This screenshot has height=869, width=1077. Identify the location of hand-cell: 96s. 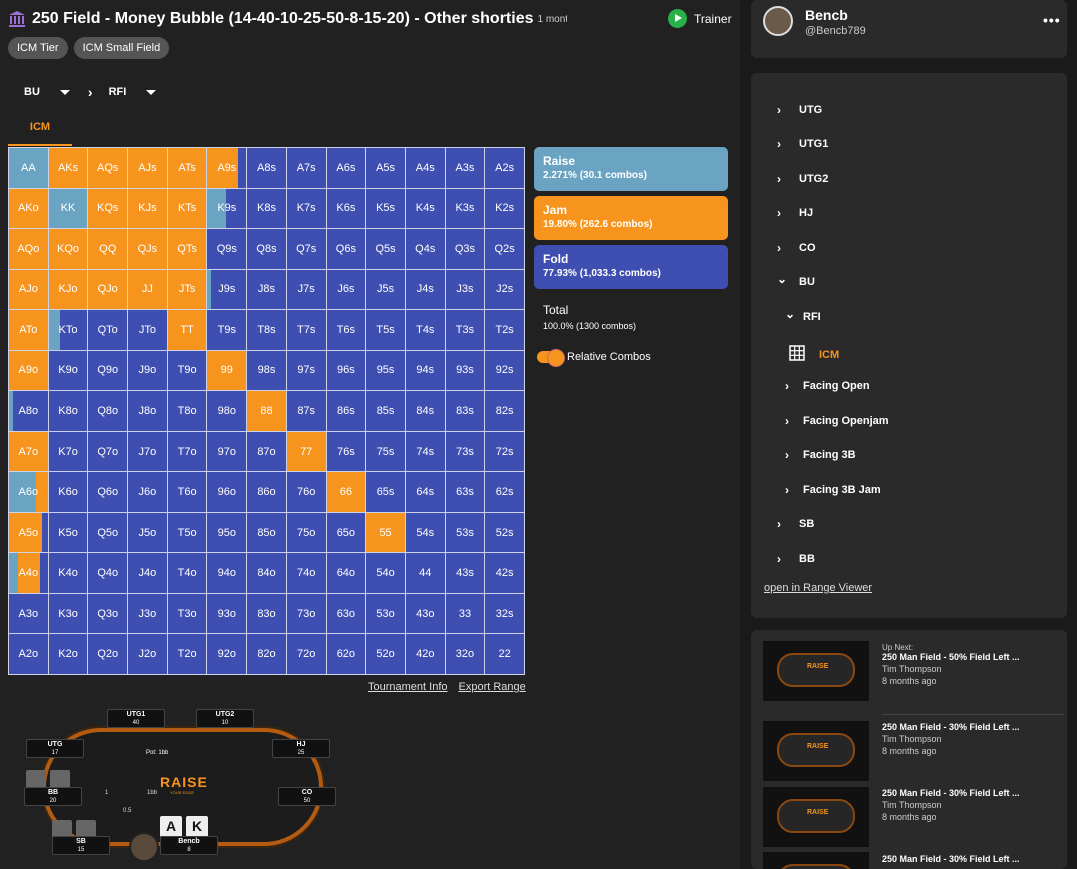
(346, 370).